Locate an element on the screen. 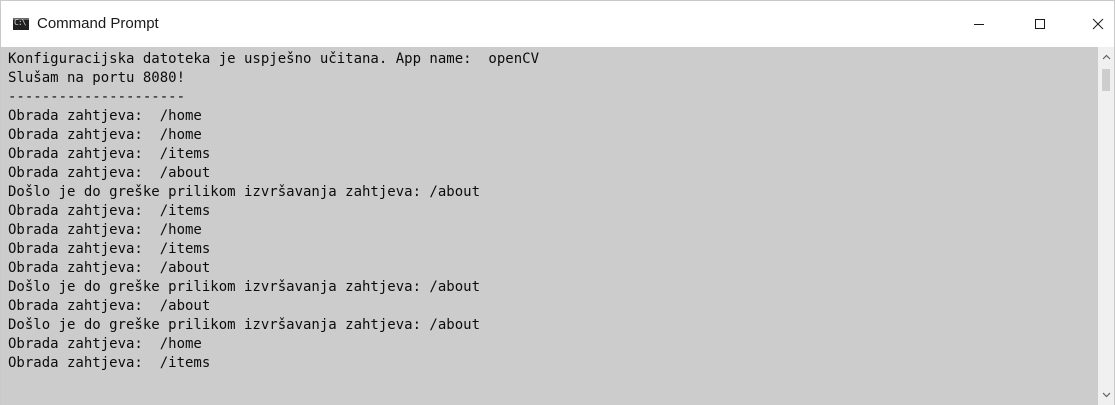  command-prompt-icon-glyph: C:\ is located at coordinates (20, 22).